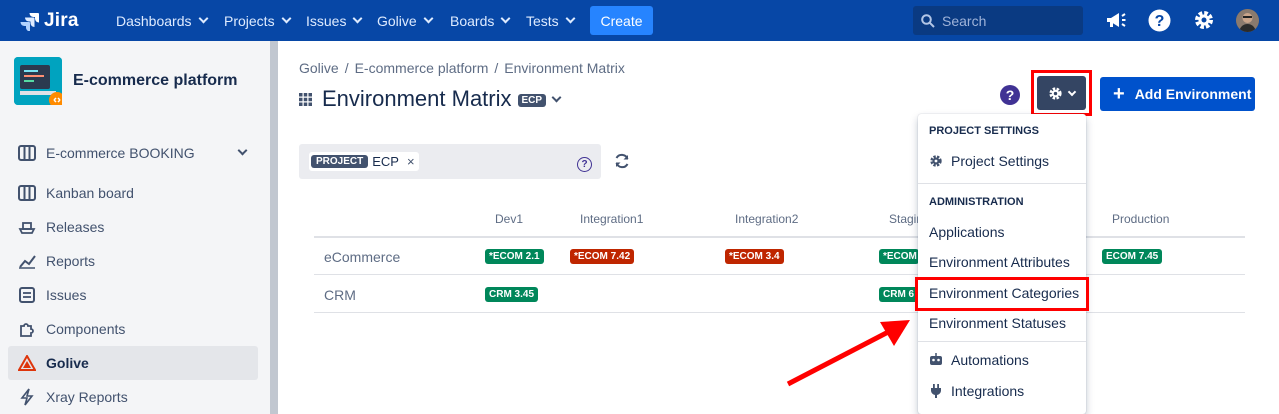 The width and height of the screenshot is (1279, 414). Describe the element at coordinates (622, 161) in the screenshot. I see `refresh-icon` at that location.